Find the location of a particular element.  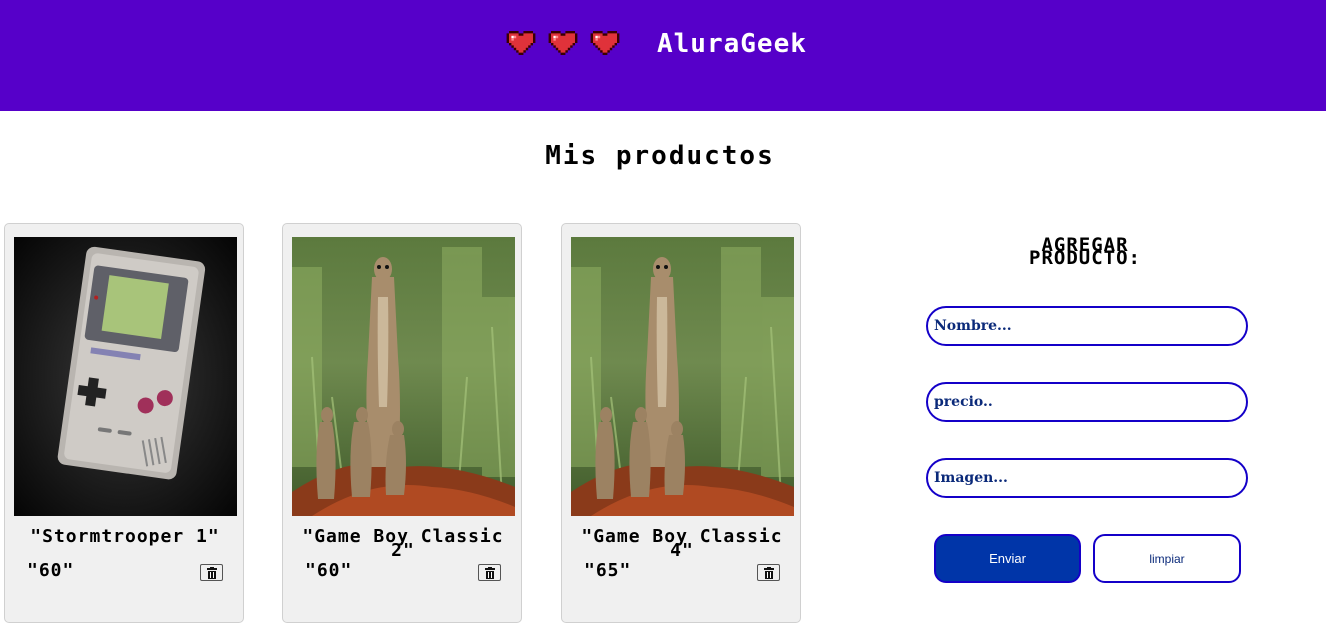

product-name: "Game Boy Classic 4" is located at coordinates (682, 543).